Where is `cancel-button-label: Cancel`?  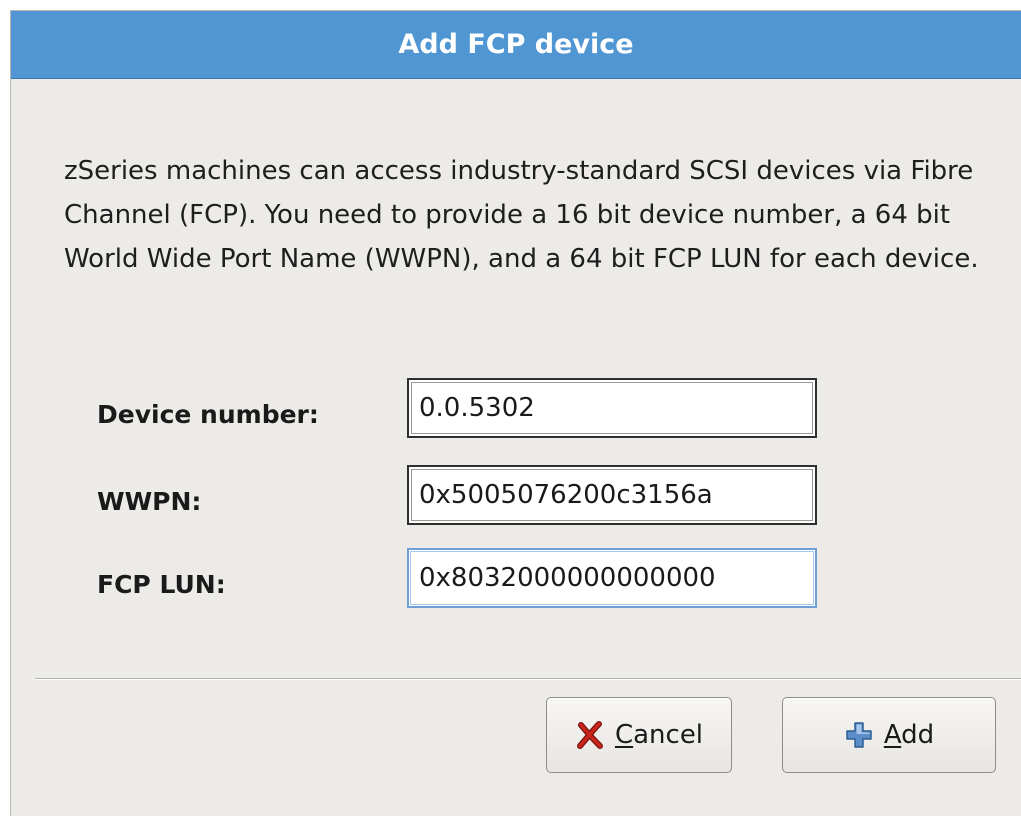 cancel-button-label: Cancel is located at coordinates (659, 735).